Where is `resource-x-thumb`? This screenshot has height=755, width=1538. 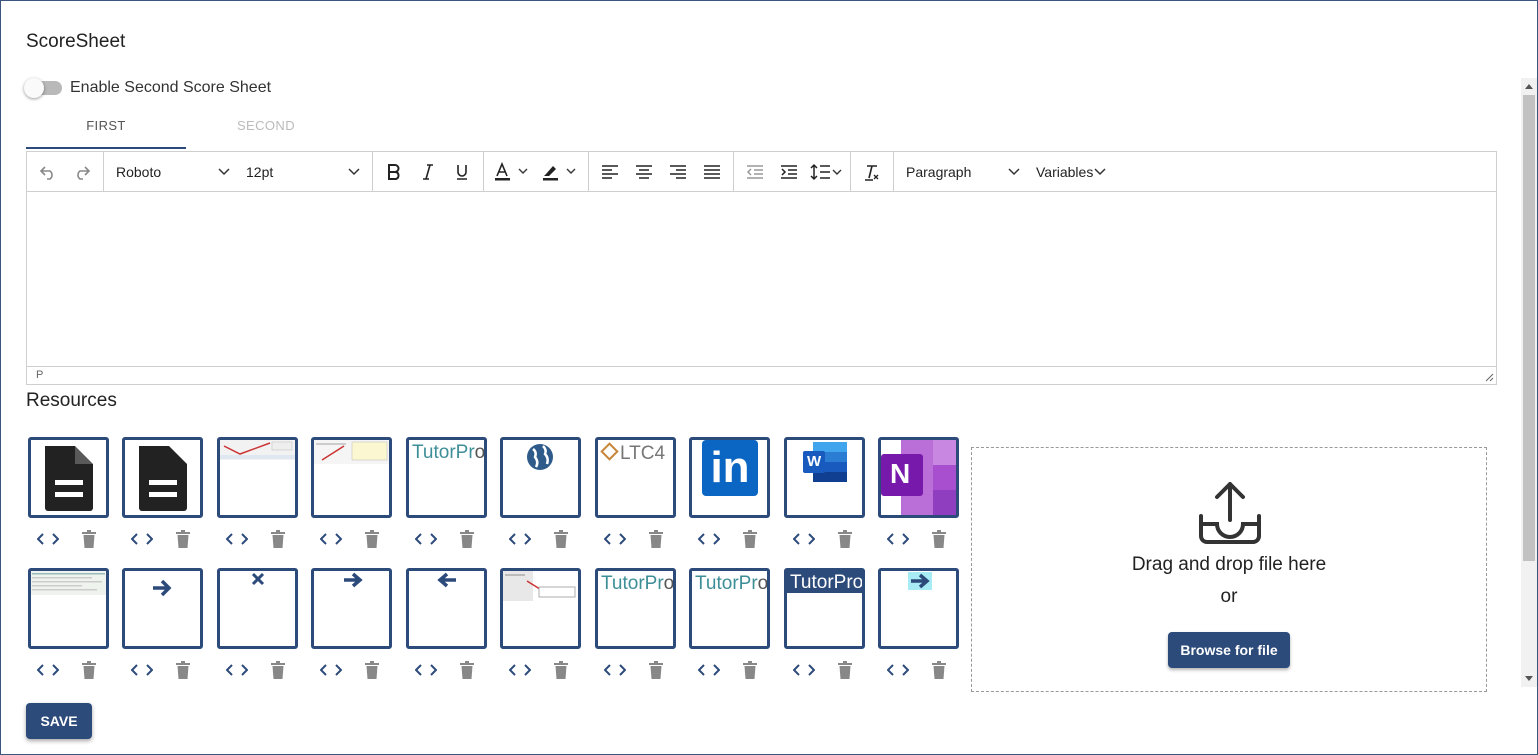
resource-x-thumb is located at coordinates (257, 608).